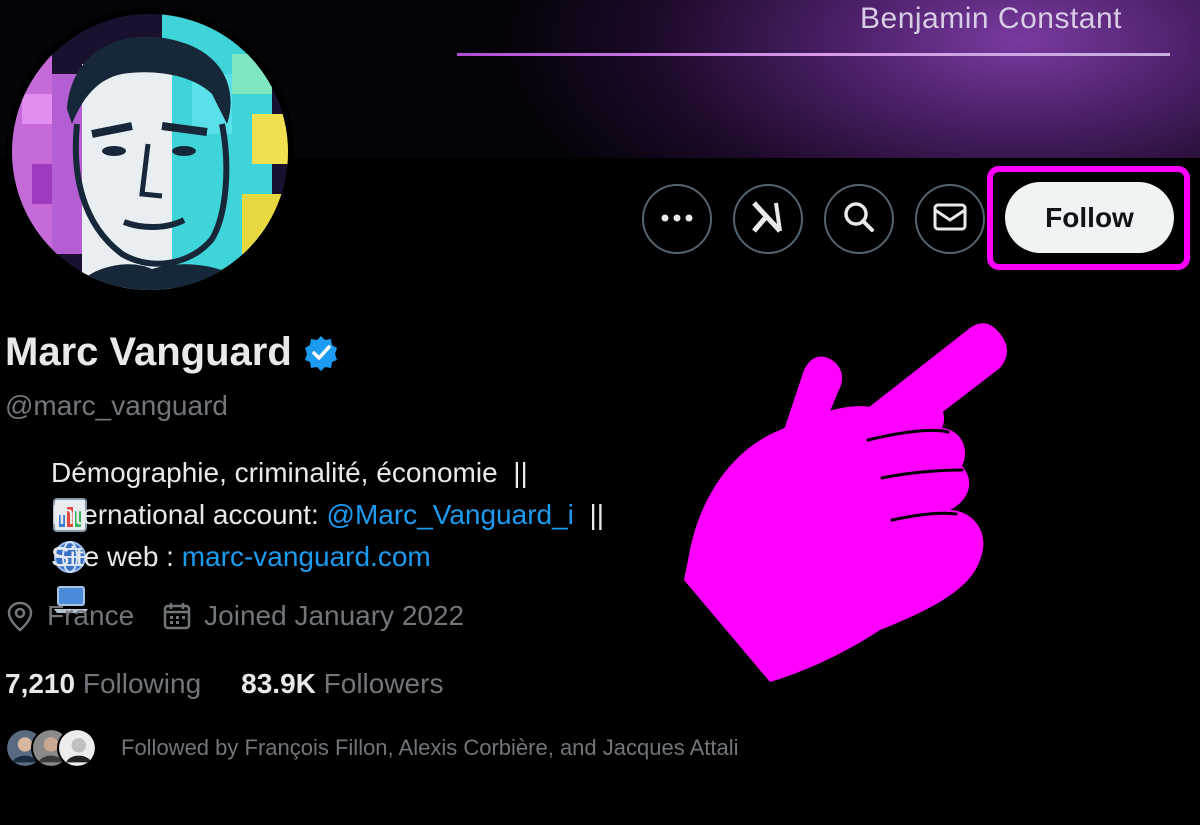  Describe the element at coordinates (91, 615) in the screenshot. I see `location-text: France` at that location.